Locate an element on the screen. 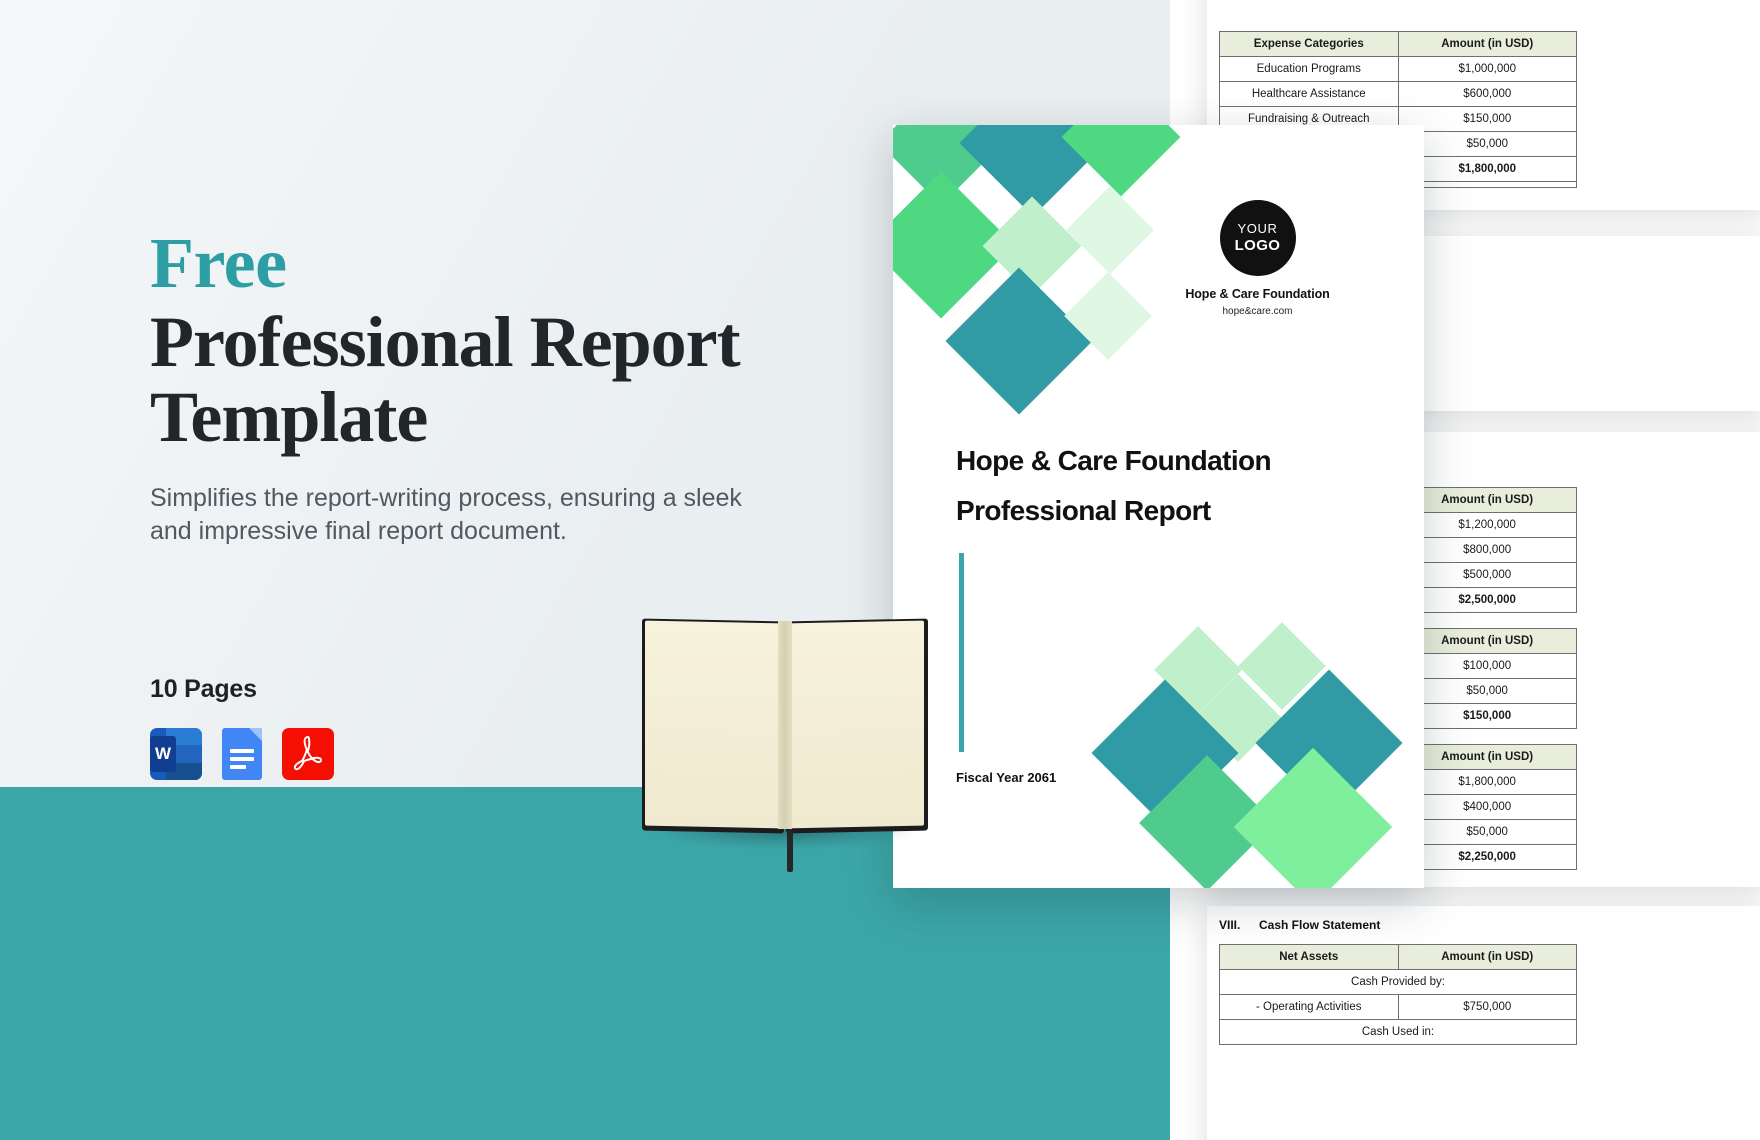  your-logo-badge: YOUR LOGO is located at coordinates (1257, 238).